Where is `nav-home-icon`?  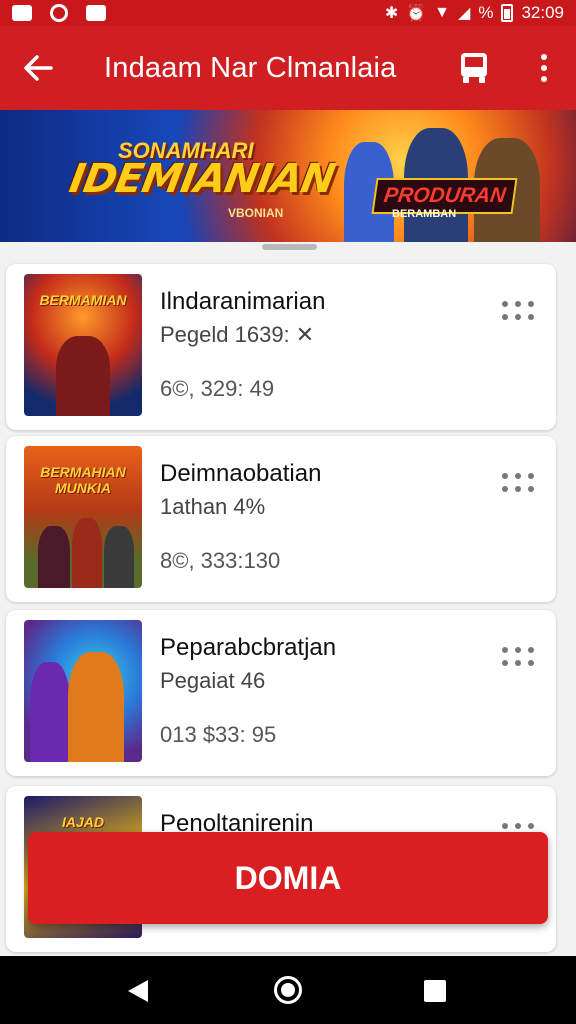
nav-home-icon is located at coordinates (288, 990).